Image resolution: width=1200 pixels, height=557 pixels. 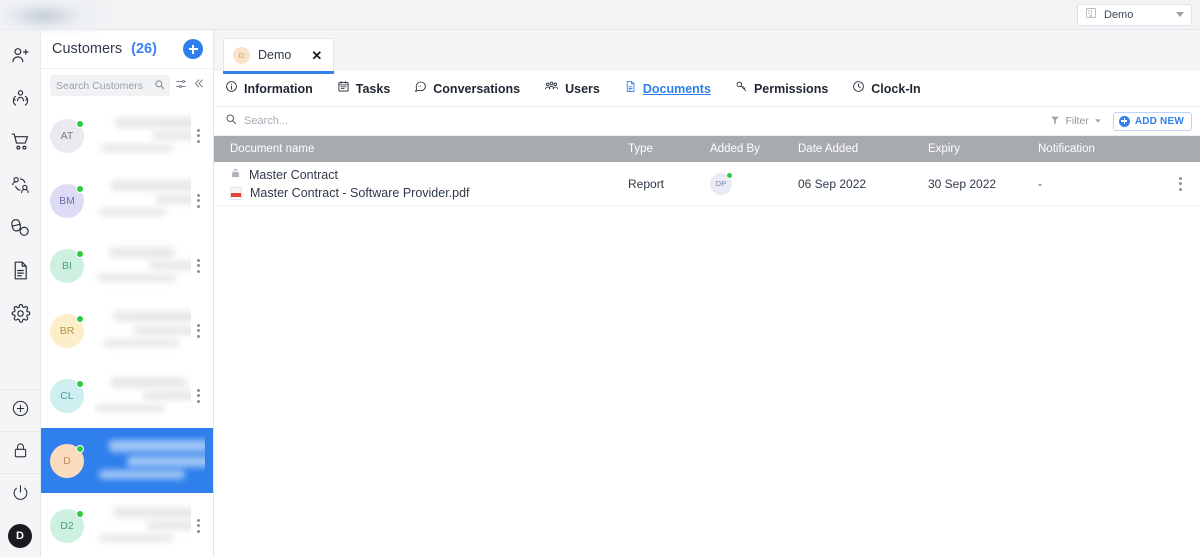 I want to click on filter-label: Filter, so click(x=1077, y=121).